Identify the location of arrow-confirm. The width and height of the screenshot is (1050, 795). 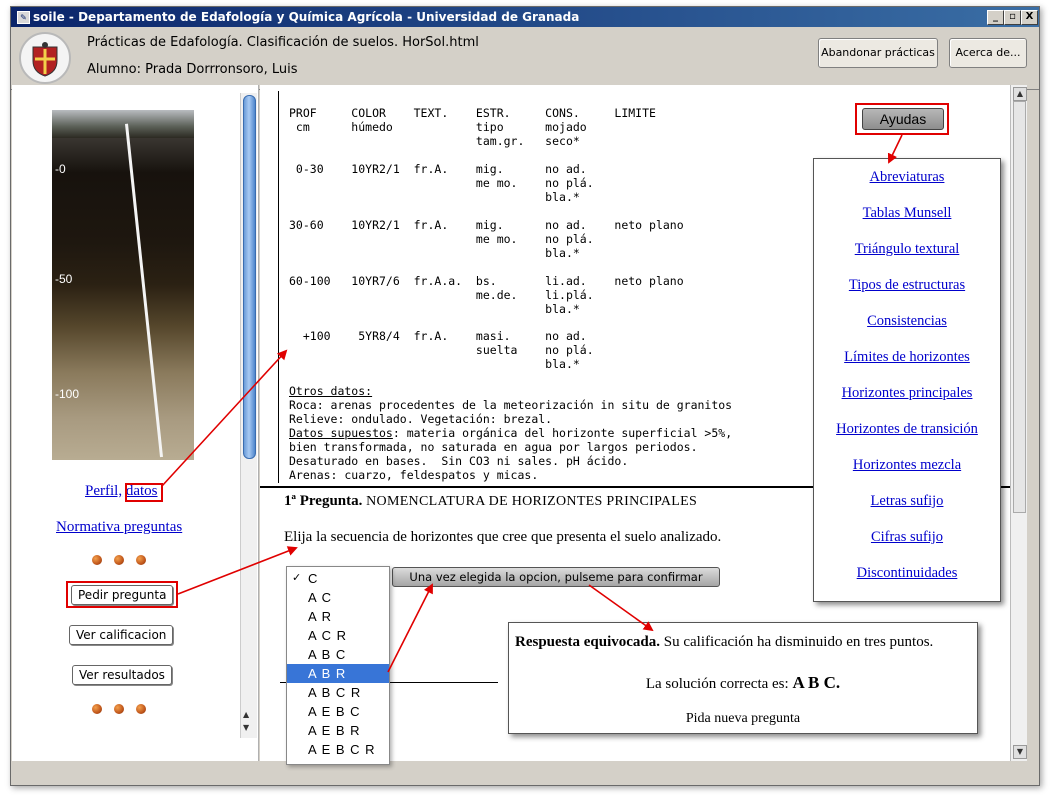
(621, 608).